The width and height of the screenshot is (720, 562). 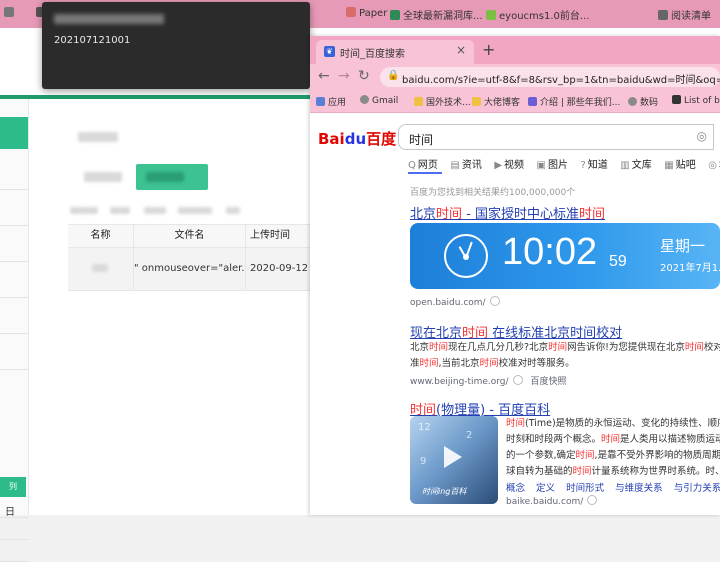 What do you see at coordinates (13, 487) in the screenshot?
I see `sidebar-green-label: 列` at bounding box center [13, 487].